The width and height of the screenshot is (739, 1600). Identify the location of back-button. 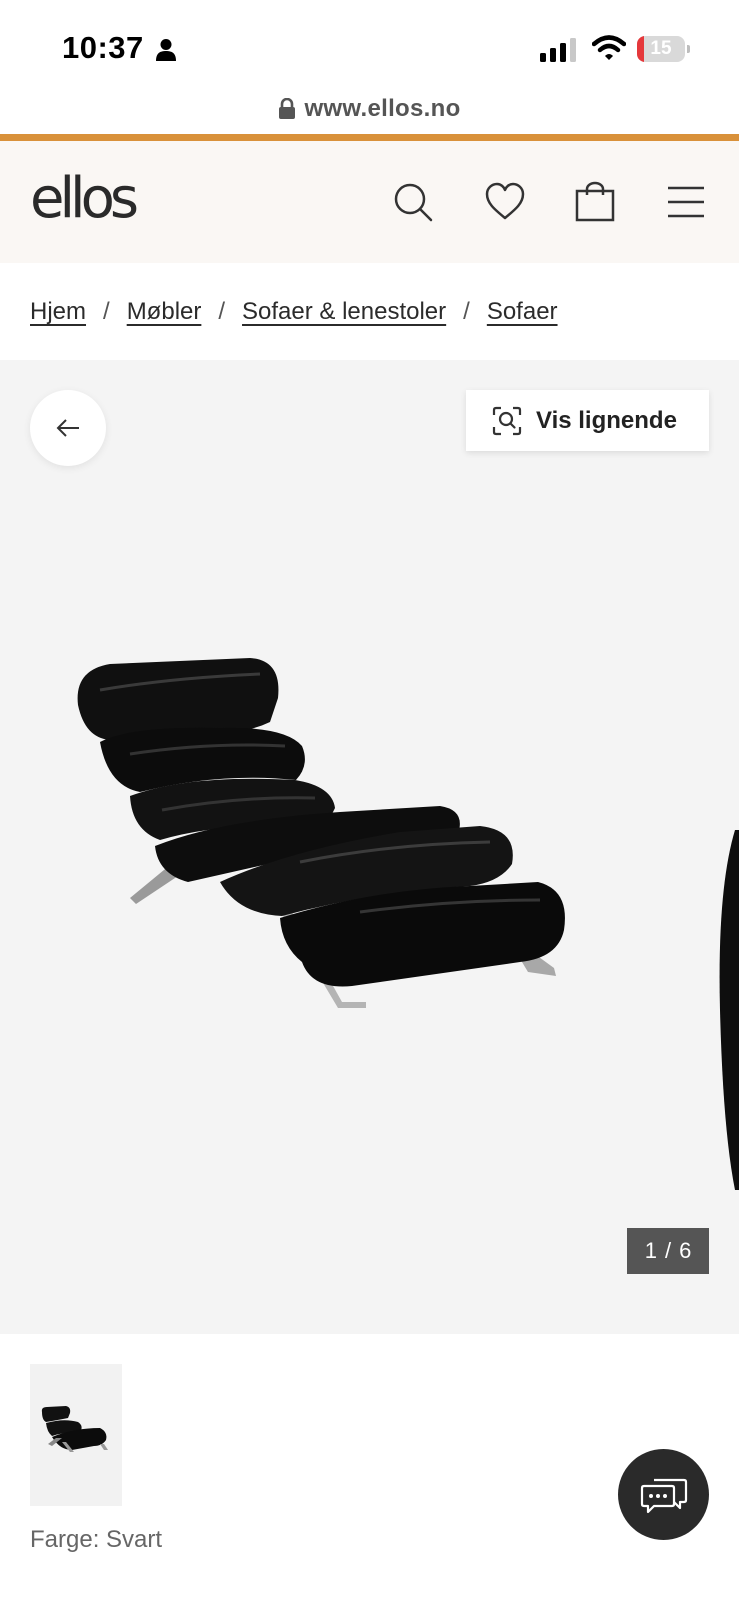
(68, 428).